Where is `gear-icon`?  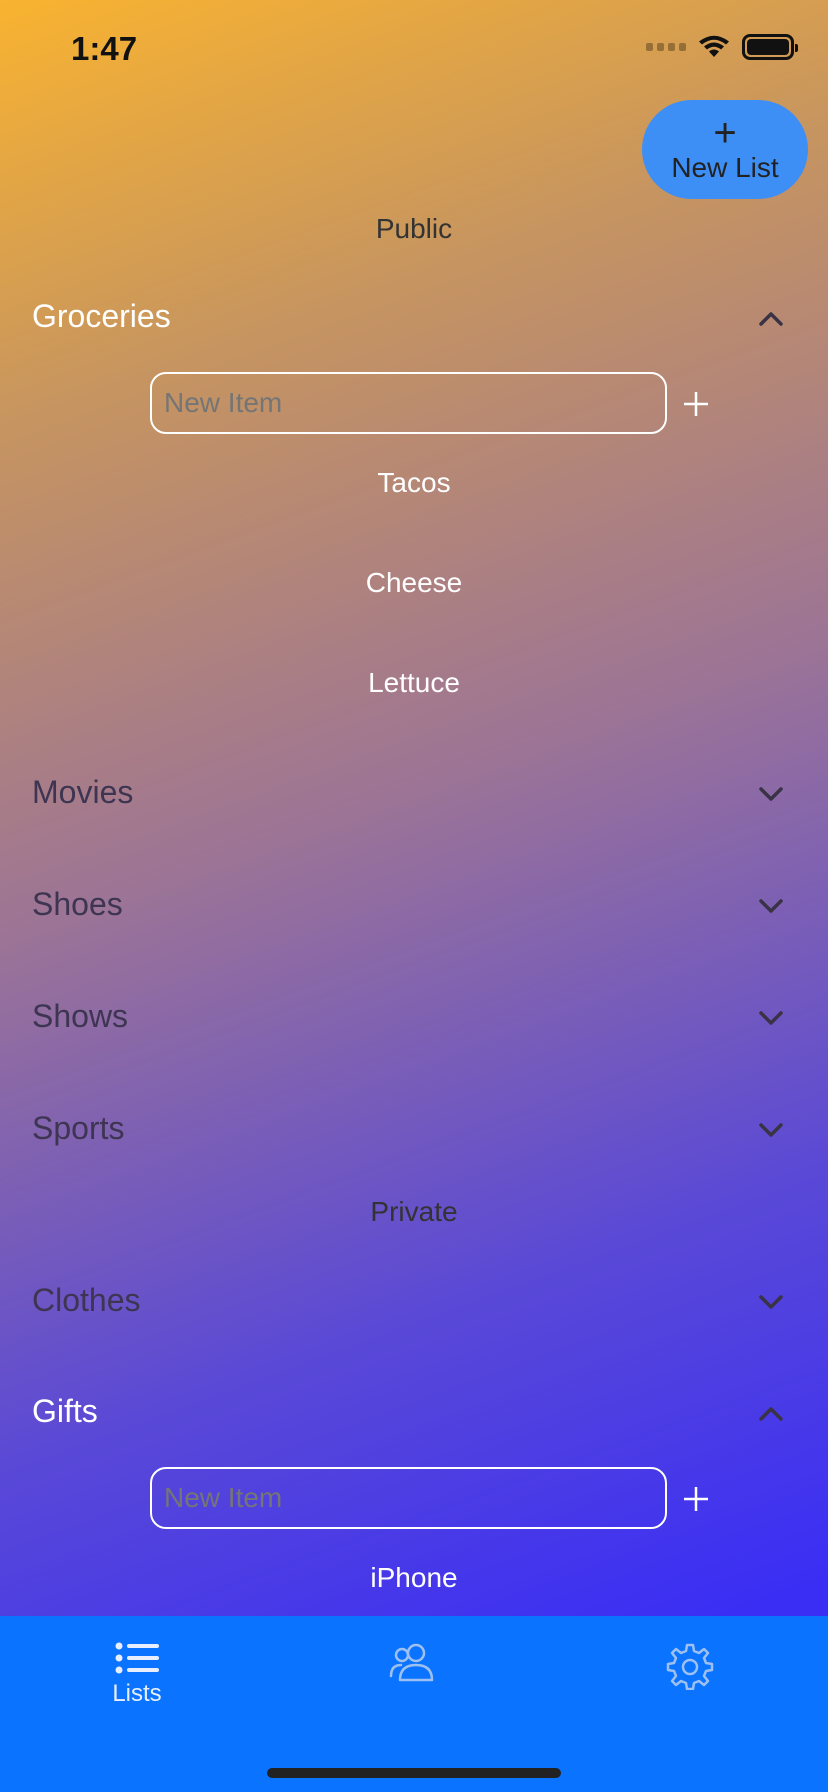
gear-icon is located at coordinates (690, 1666).